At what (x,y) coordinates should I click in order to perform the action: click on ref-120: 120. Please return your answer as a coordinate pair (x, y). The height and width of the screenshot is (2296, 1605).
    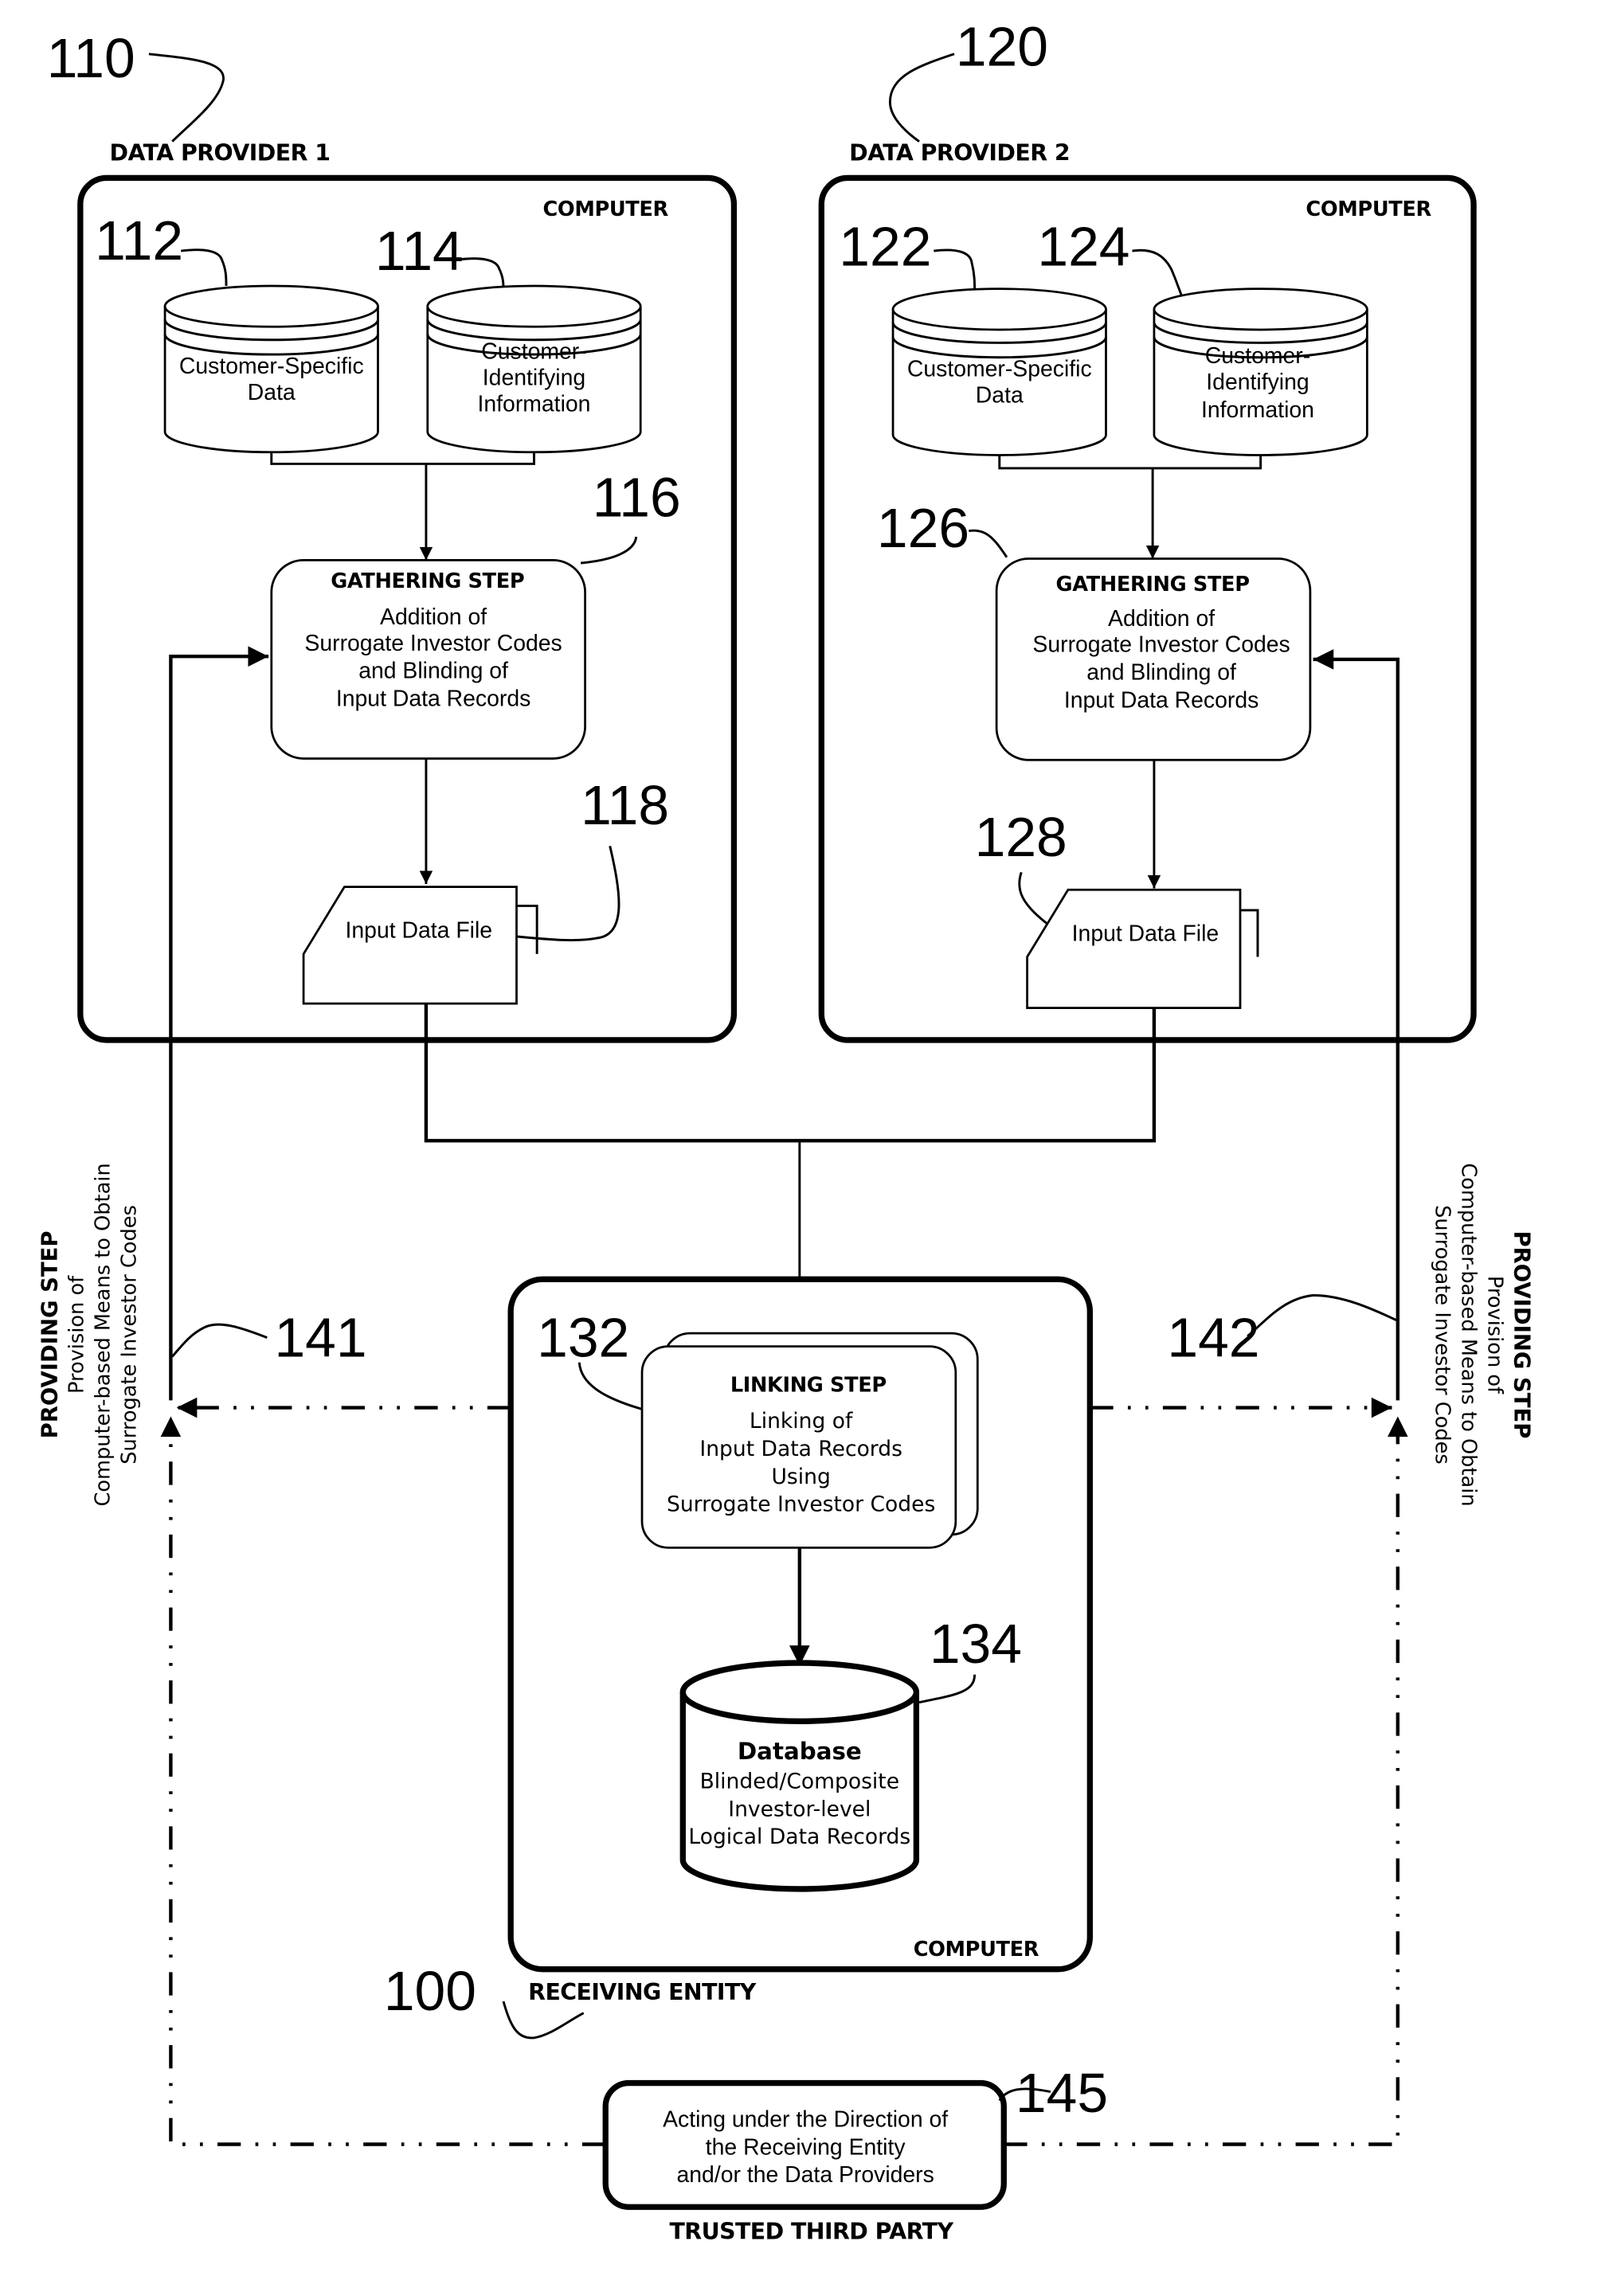
    Looking at the image, I should click on (1002, 46).